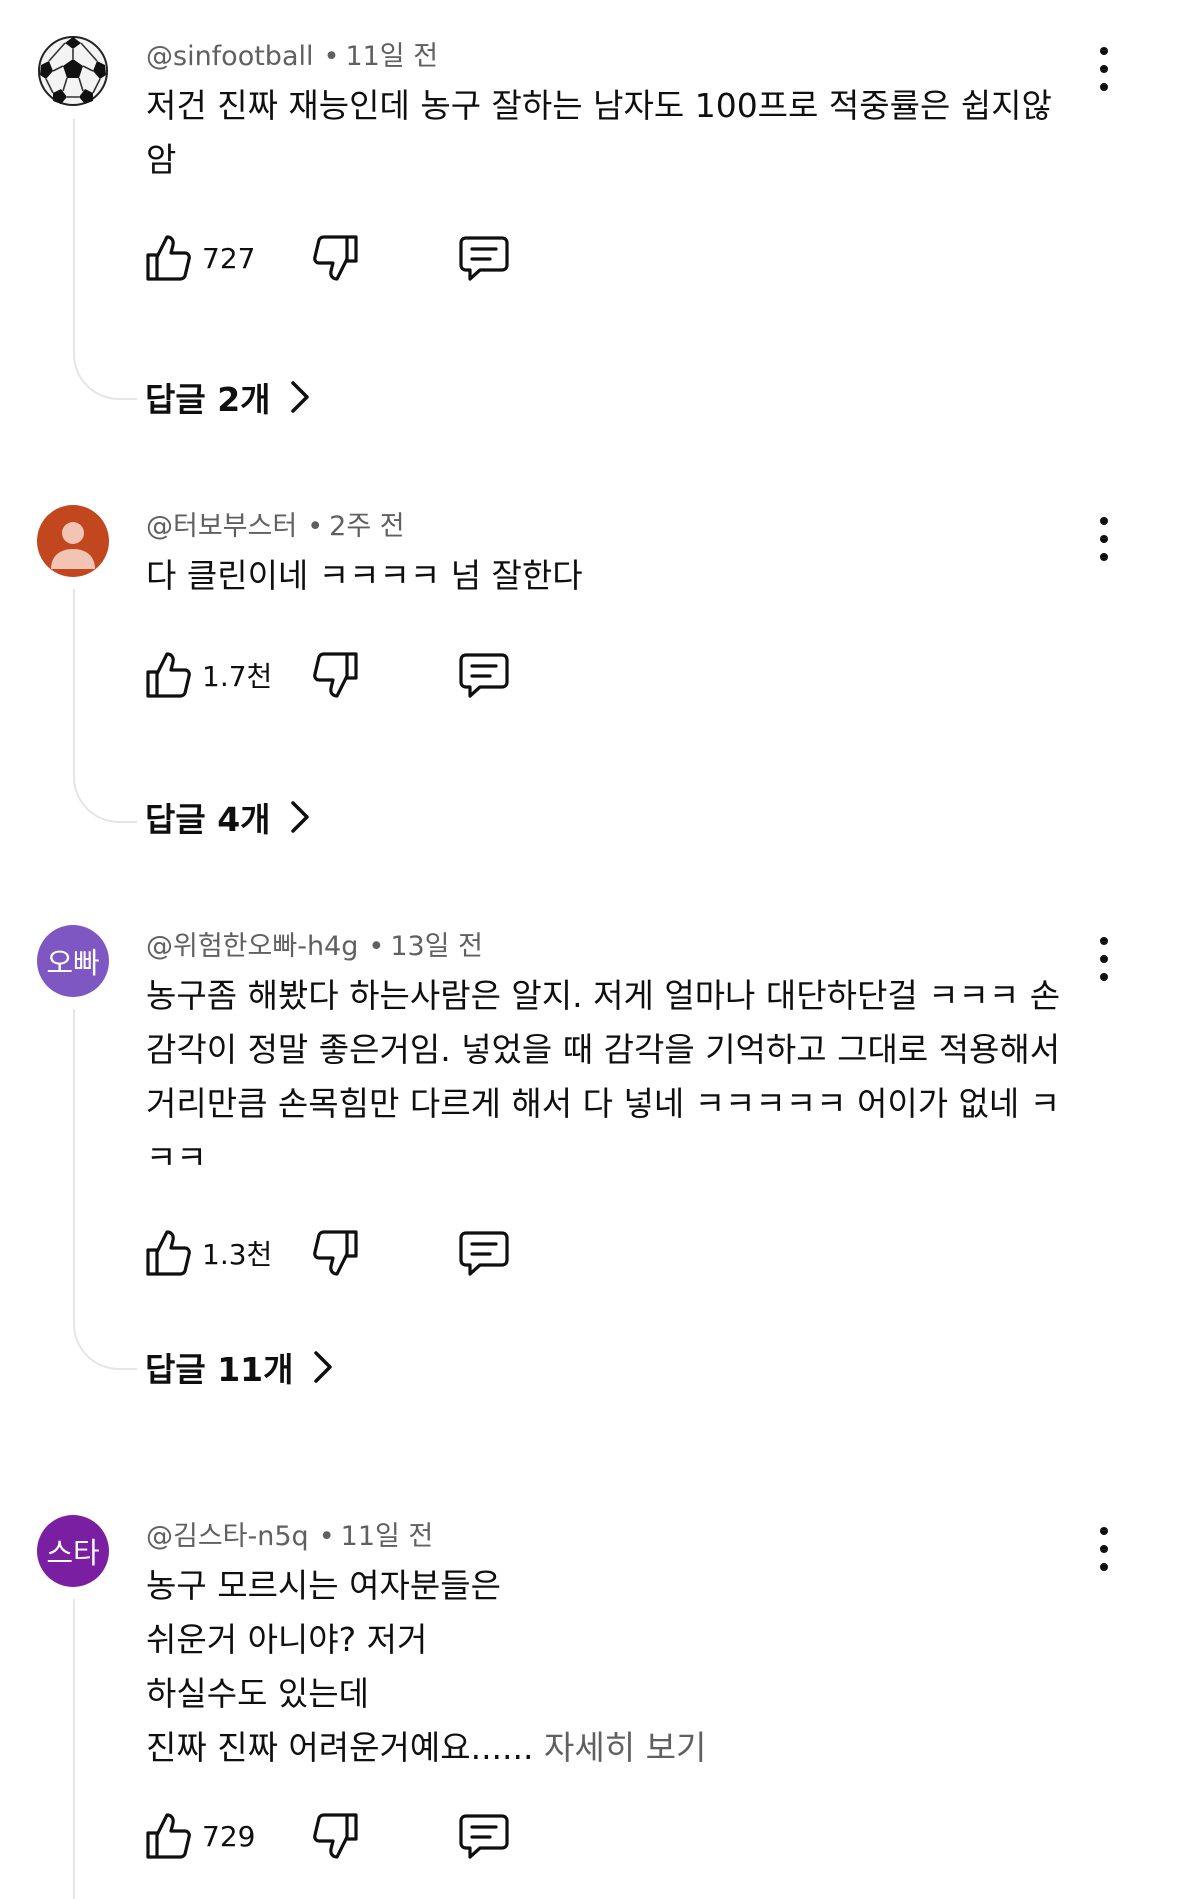 Image resolution: width=1179 pixels, height=1899 pixels. I want to click on avatar-initials: 오빠, so click(73, 963).